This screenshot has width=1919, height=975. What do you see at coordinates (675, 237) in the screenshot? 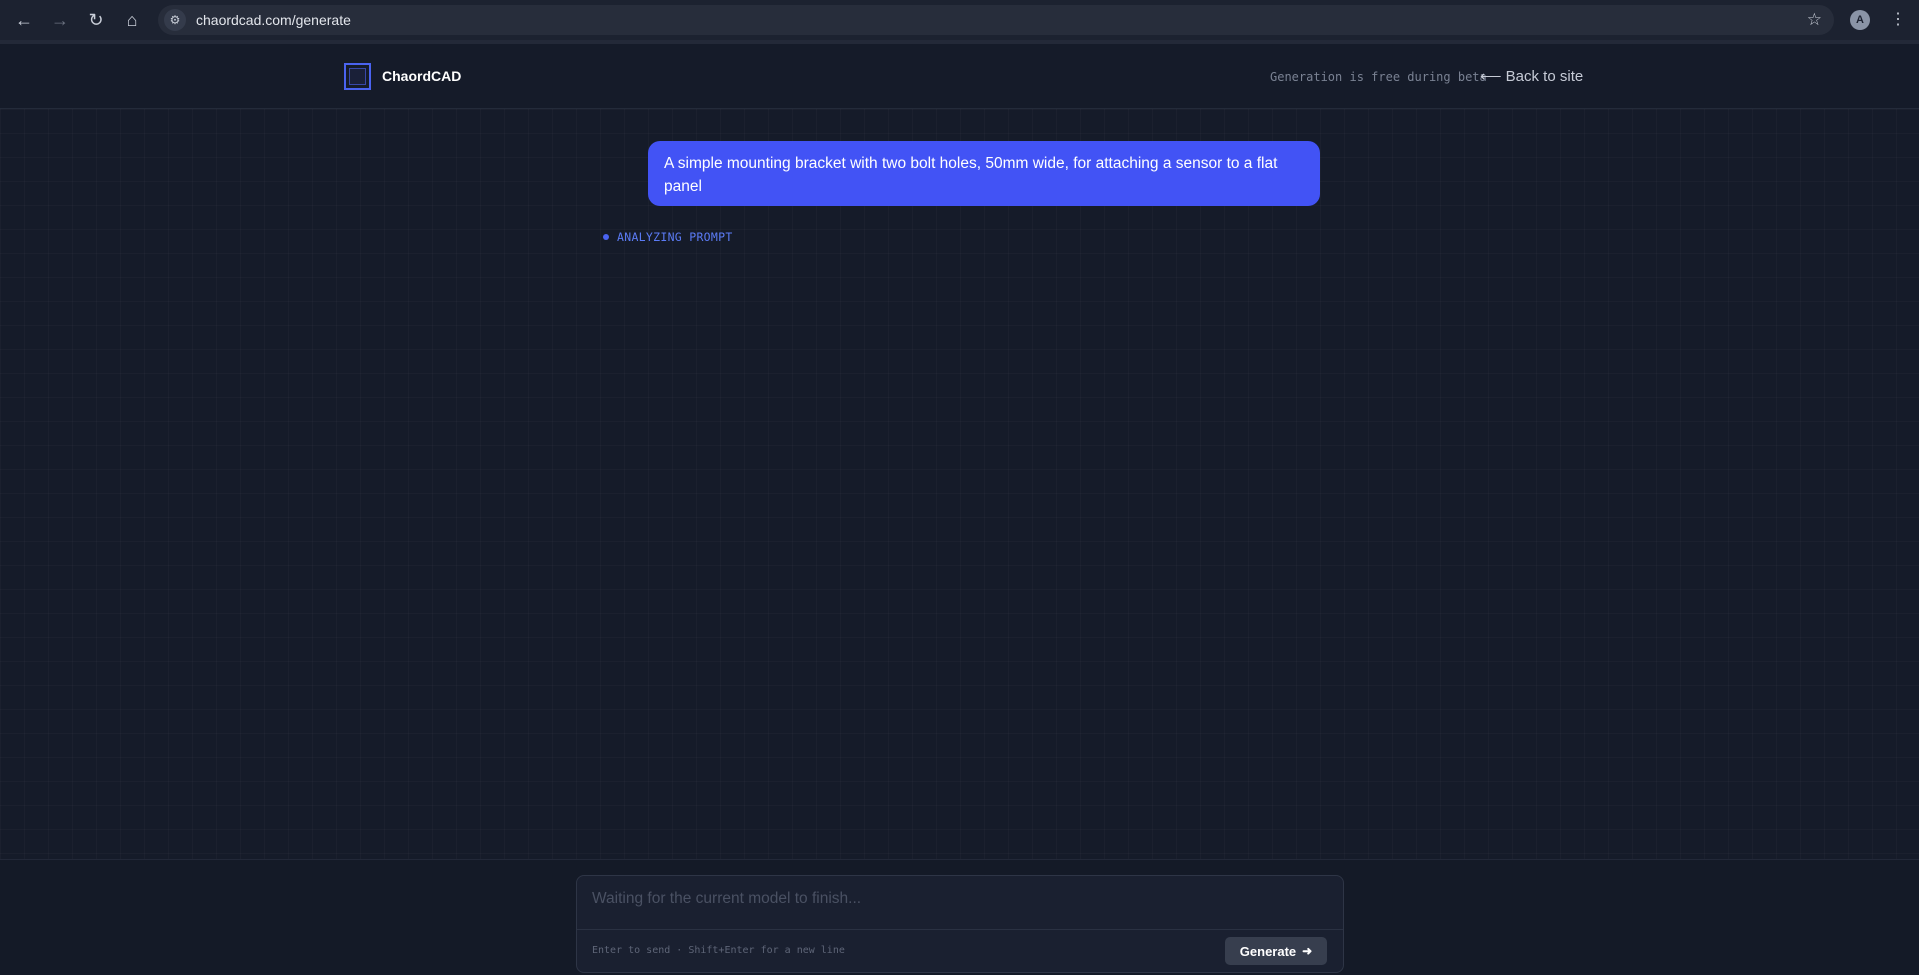
I see `status-label: ANALYZING PROMPT` at bounding box center [675, 237].